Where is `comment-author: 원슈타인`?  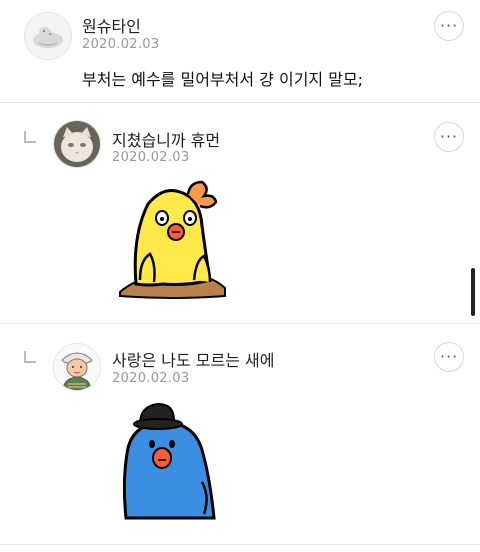 comment-author: 원슈타인 is located at coordinates (111, 25).